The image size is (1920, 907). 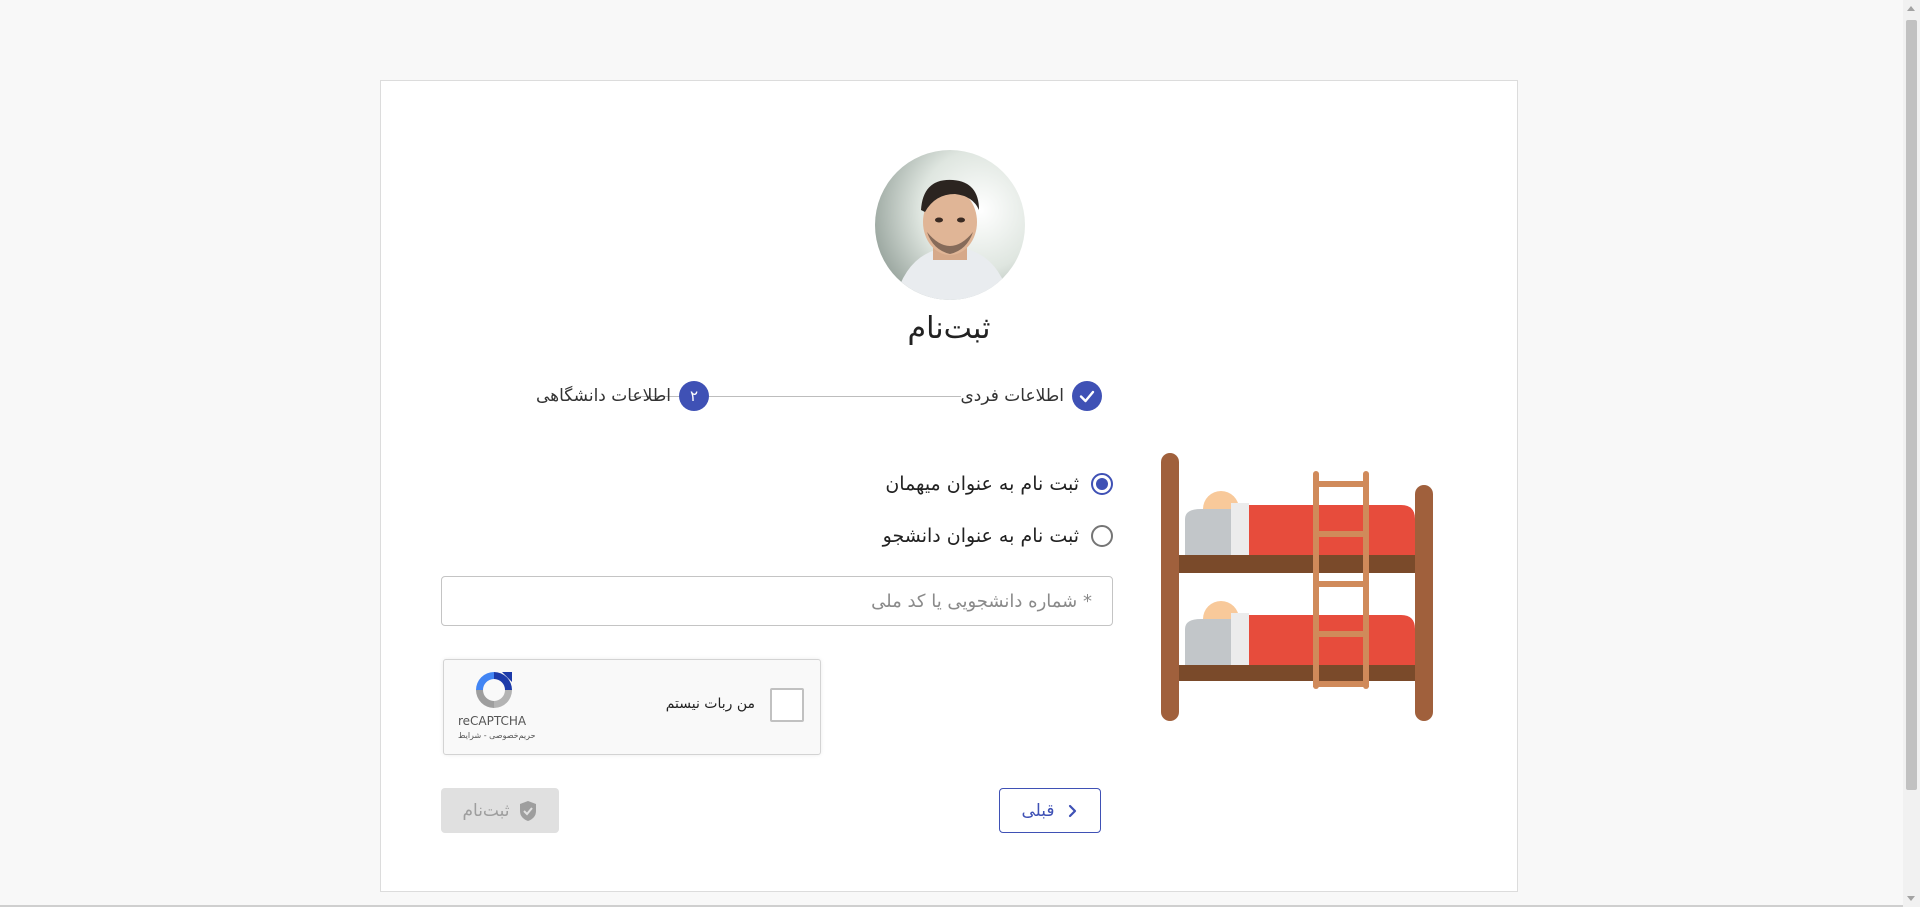 What do you see at coordinates (982, 484) in the screenshot?
I see `radio-label: ثبت نام به عنوان میهمان` at bounding box center [982, 484].